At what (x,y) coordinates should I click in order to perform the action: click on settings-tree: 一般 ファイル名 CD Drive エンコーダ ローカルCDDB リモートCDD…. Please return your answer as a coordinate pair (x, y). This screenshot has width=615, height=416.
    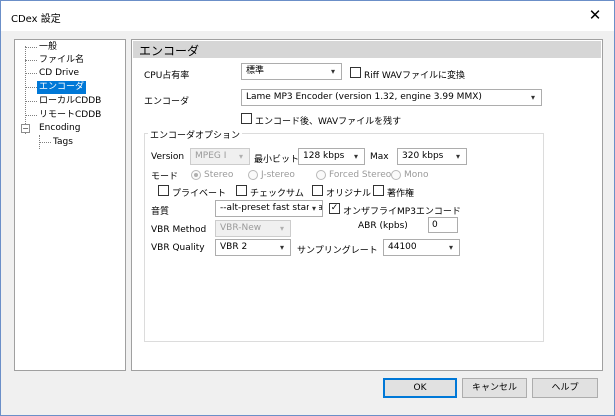
    Looking at the image, I should click on (70, 205).